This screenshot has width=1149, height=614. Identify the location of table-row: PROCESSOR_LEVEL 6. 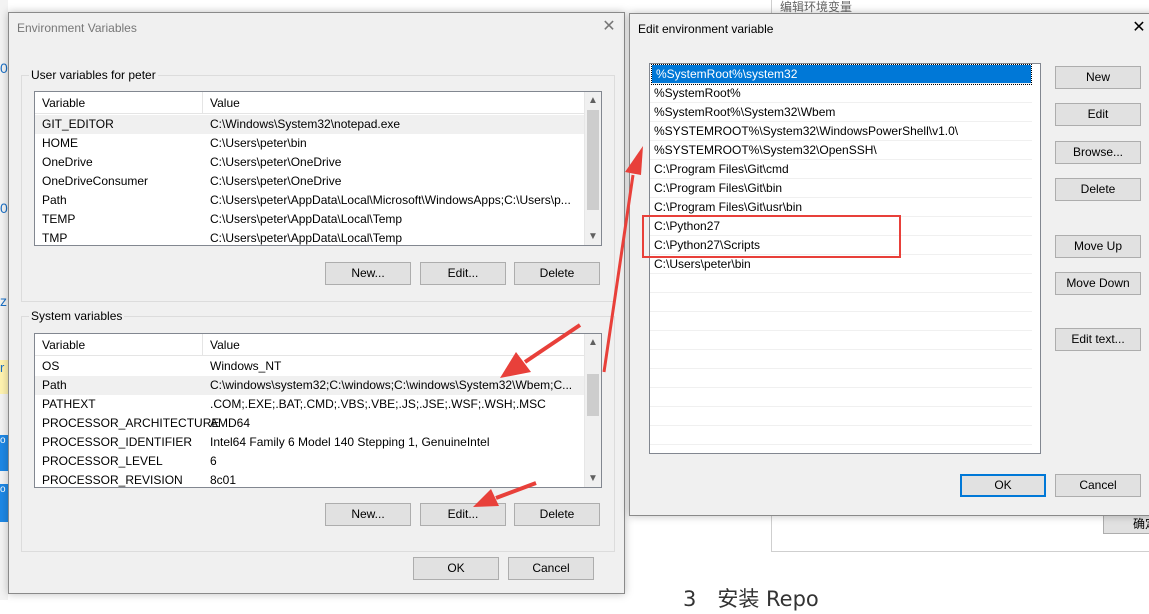
(309, 461).